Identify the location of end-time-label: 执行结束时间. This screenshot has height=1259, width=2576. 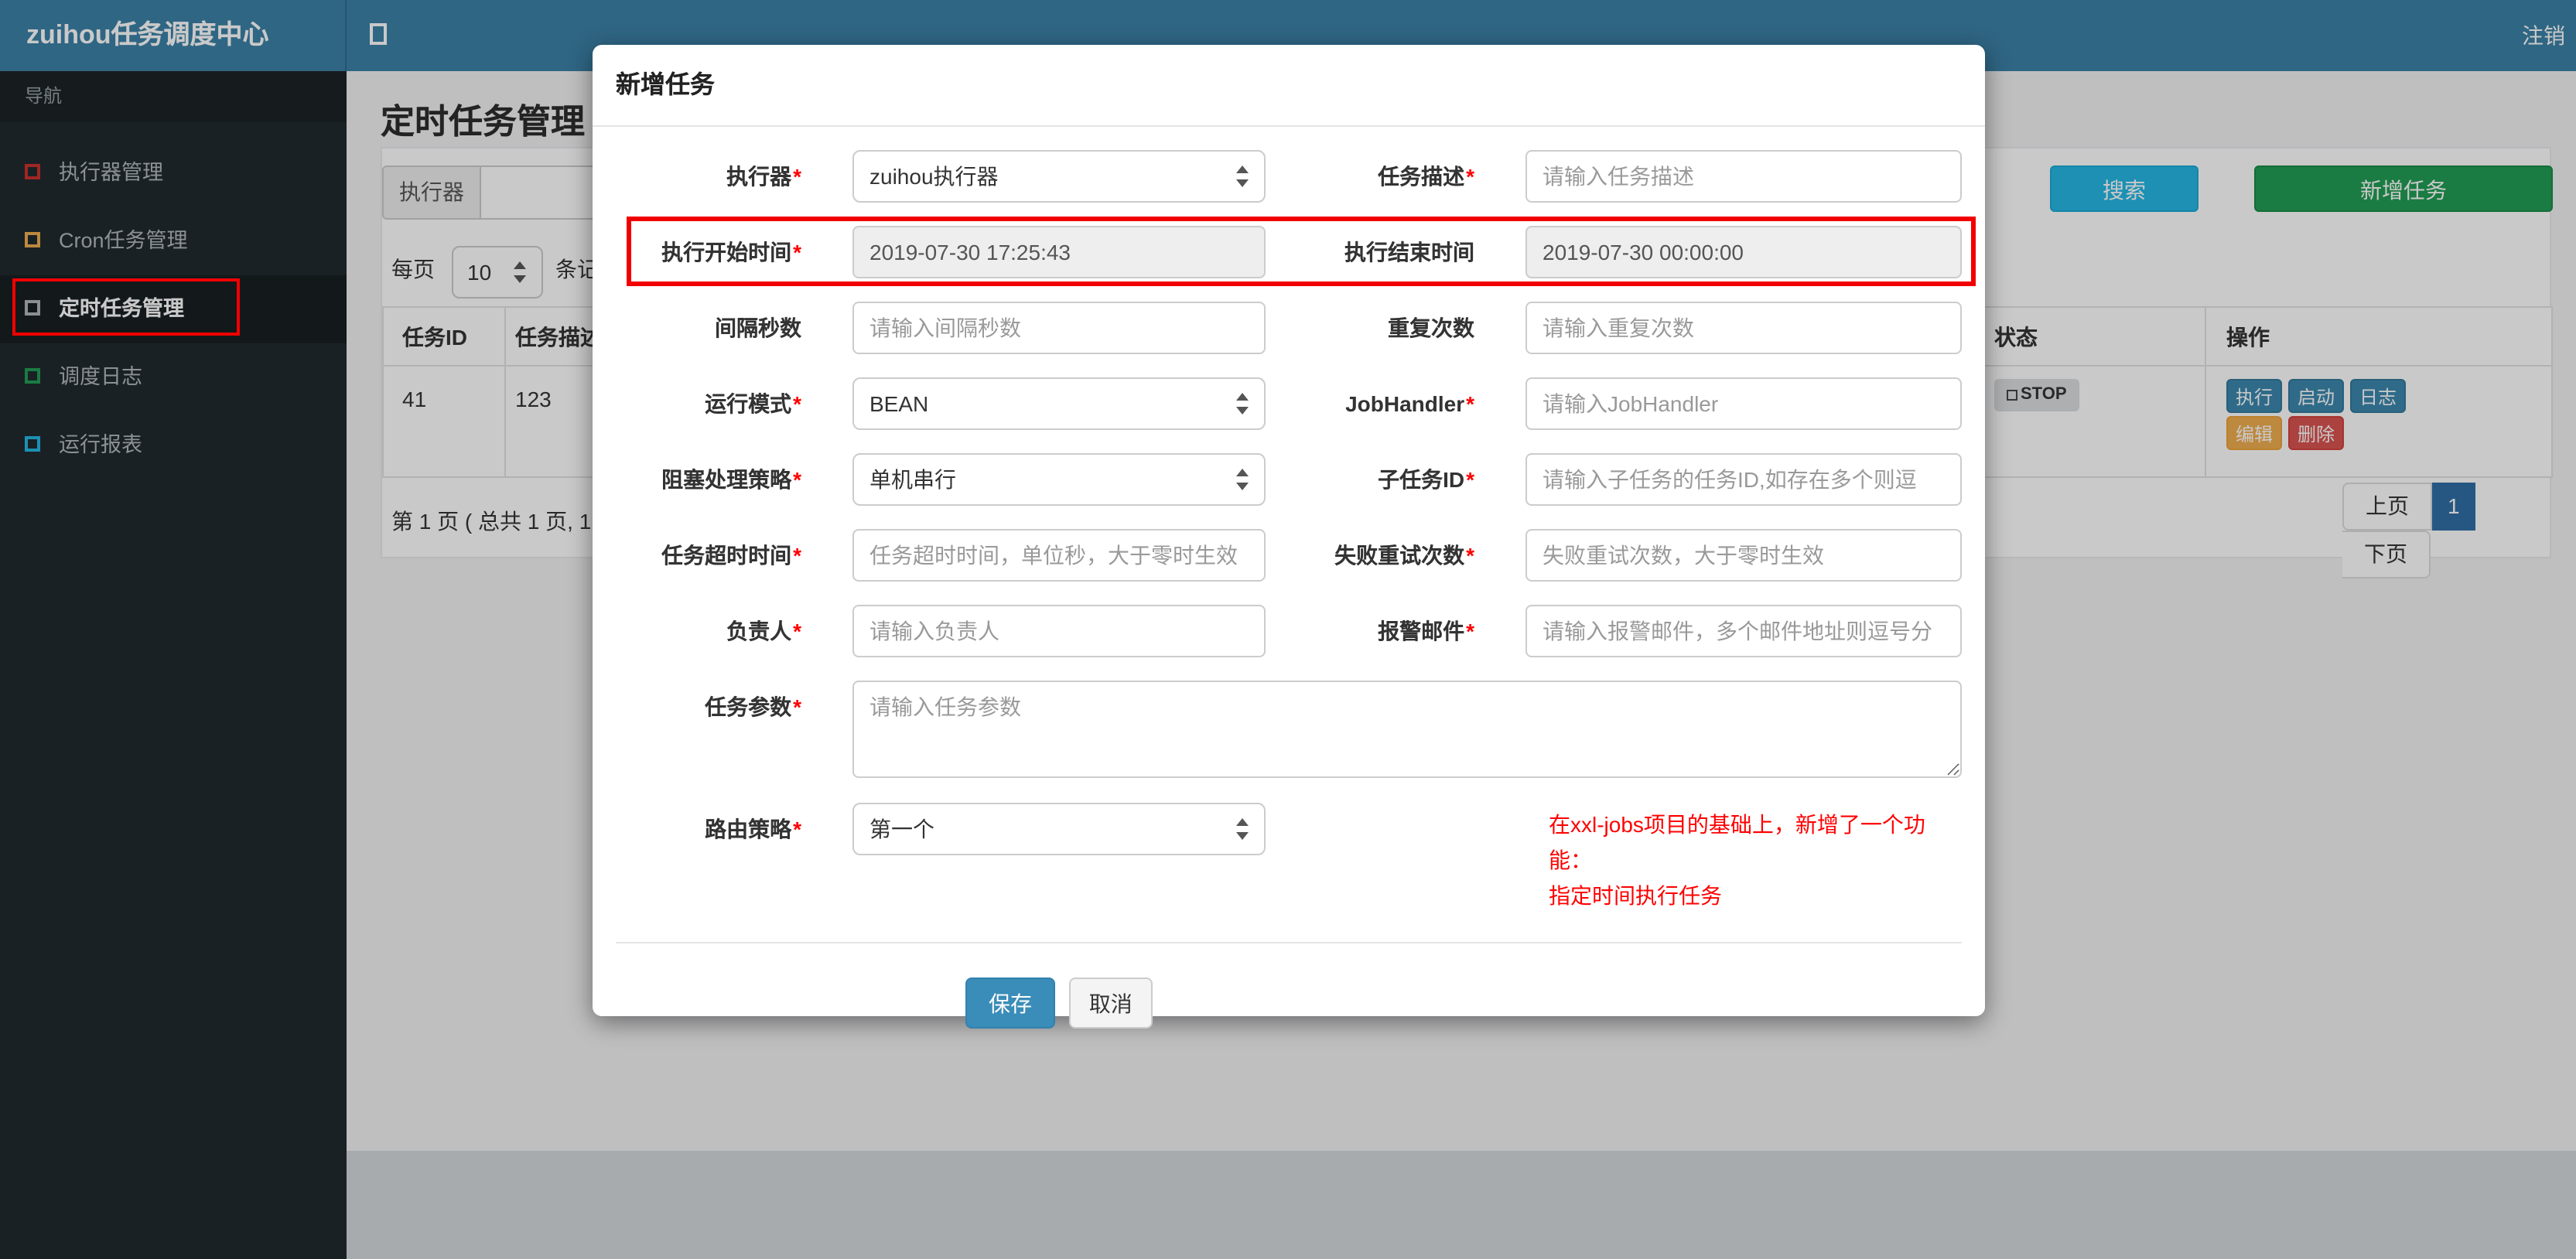
(1409, 252).